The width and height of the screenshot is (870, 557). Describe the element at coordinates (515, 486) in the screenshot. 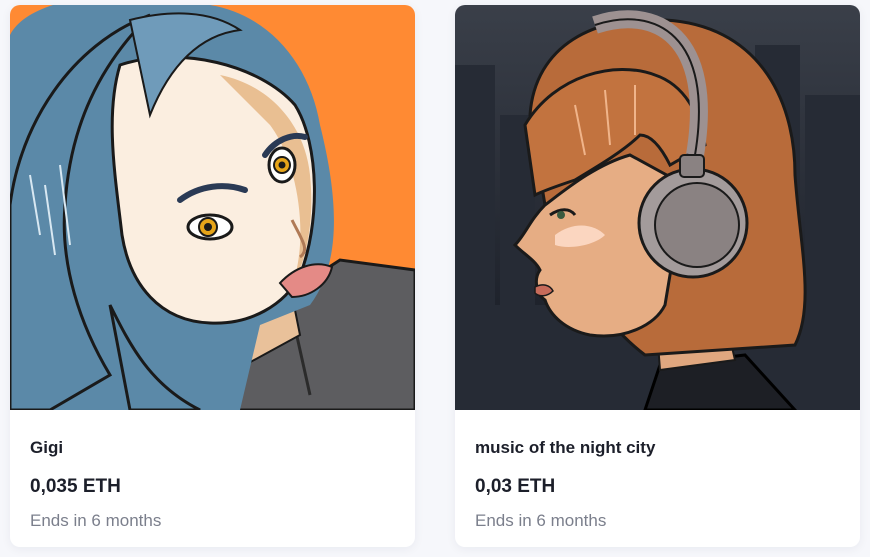

I see `nft-price: 0,03 ETH` at that location.